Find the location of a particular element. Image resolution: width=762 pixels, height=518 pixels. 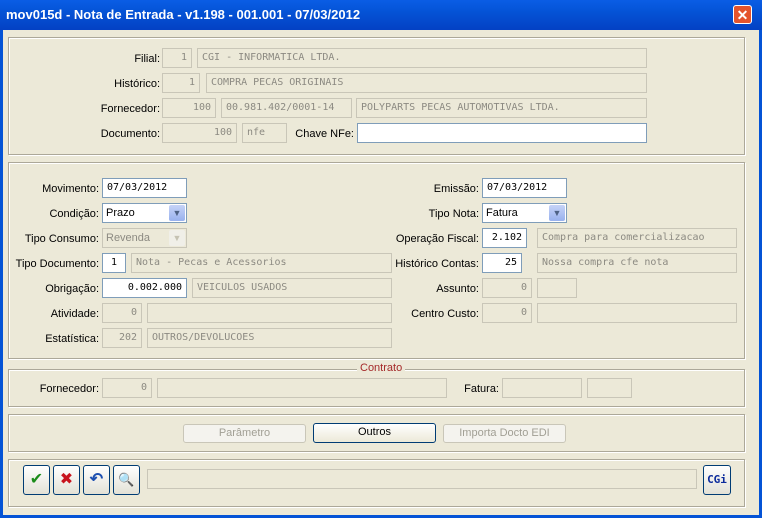

tipo-documento-input: 1 is located at coordinates (114, 263).